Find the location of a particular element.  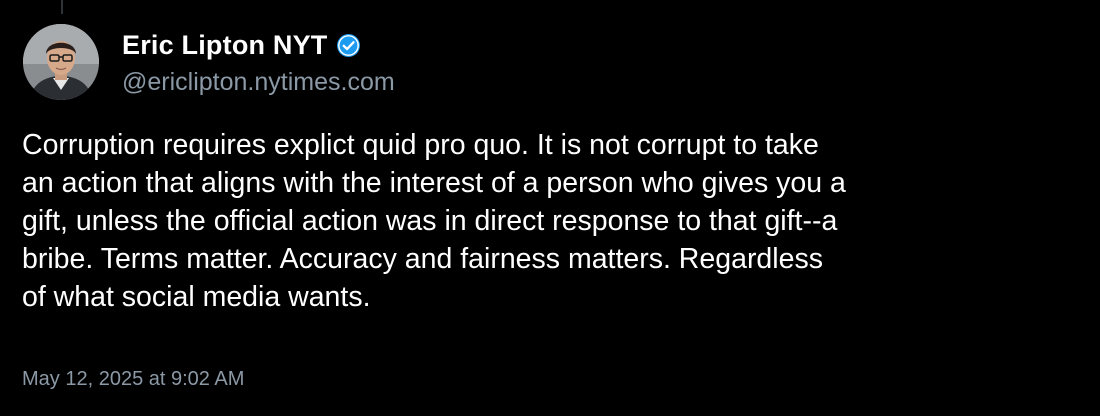

post-timestamp: May 12, 2025 at 9:02 AM is located at coordinates (133, 379).